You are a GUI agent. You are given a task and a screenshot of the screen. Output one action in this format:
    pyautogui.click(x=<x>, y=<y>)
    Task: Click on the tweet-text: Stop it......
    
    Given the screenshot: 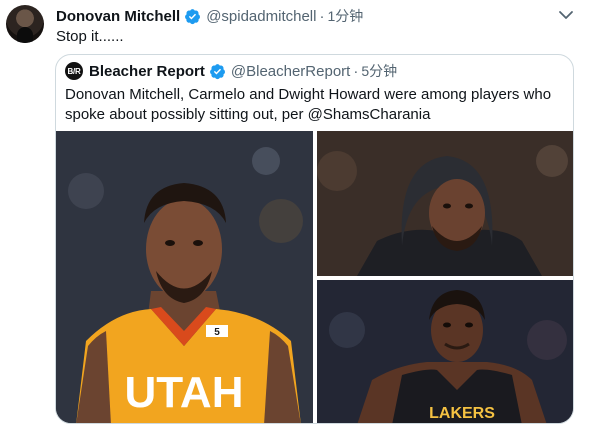 What is the action you would take?
    pyautogui.click(x=90, y=36)
    